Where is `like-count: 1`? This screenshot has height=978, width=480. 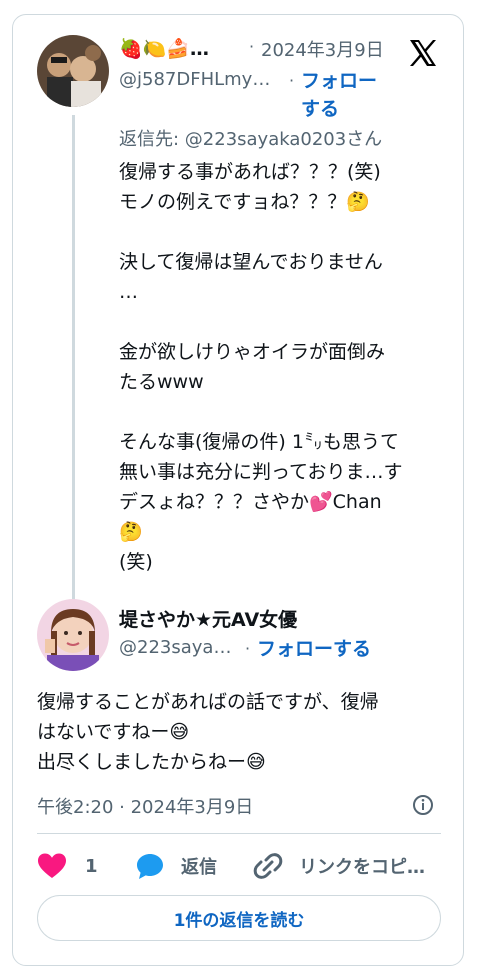 like-count: 1 is located at coordinates (91, 866).